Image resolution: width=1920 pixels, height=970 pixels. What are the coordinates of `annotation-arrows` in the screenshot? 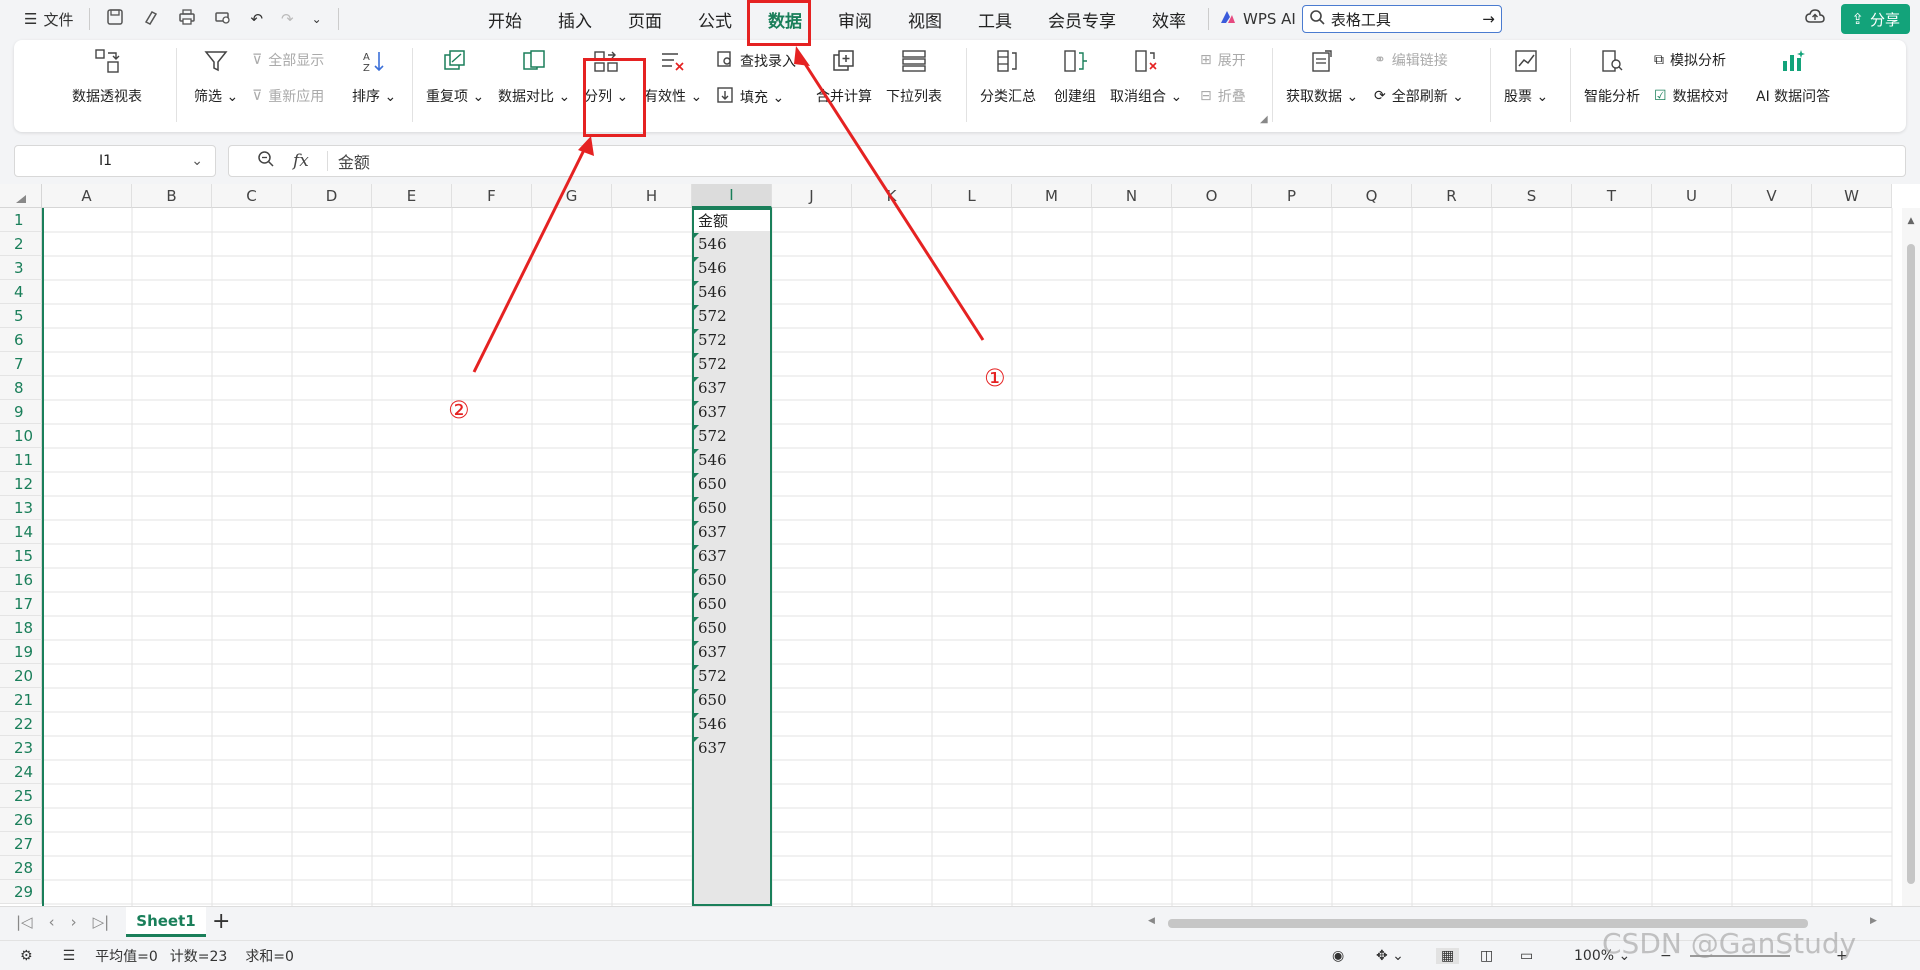 It's located at (728, 209).